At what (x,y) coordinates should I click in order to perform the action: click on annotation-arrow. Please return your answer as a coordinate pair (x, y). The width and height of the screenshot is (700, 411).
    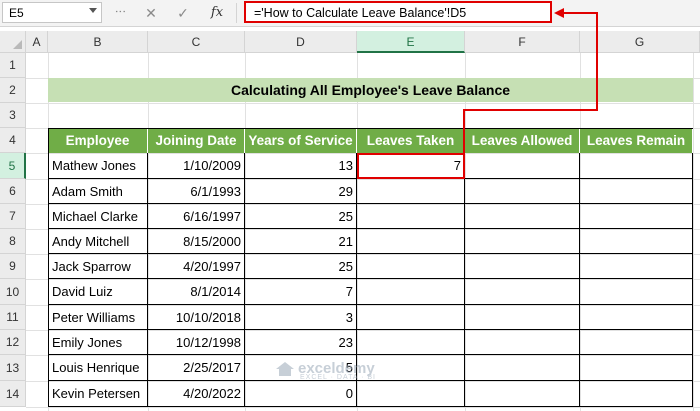
    Looking at the image, I should click on (530, 81).